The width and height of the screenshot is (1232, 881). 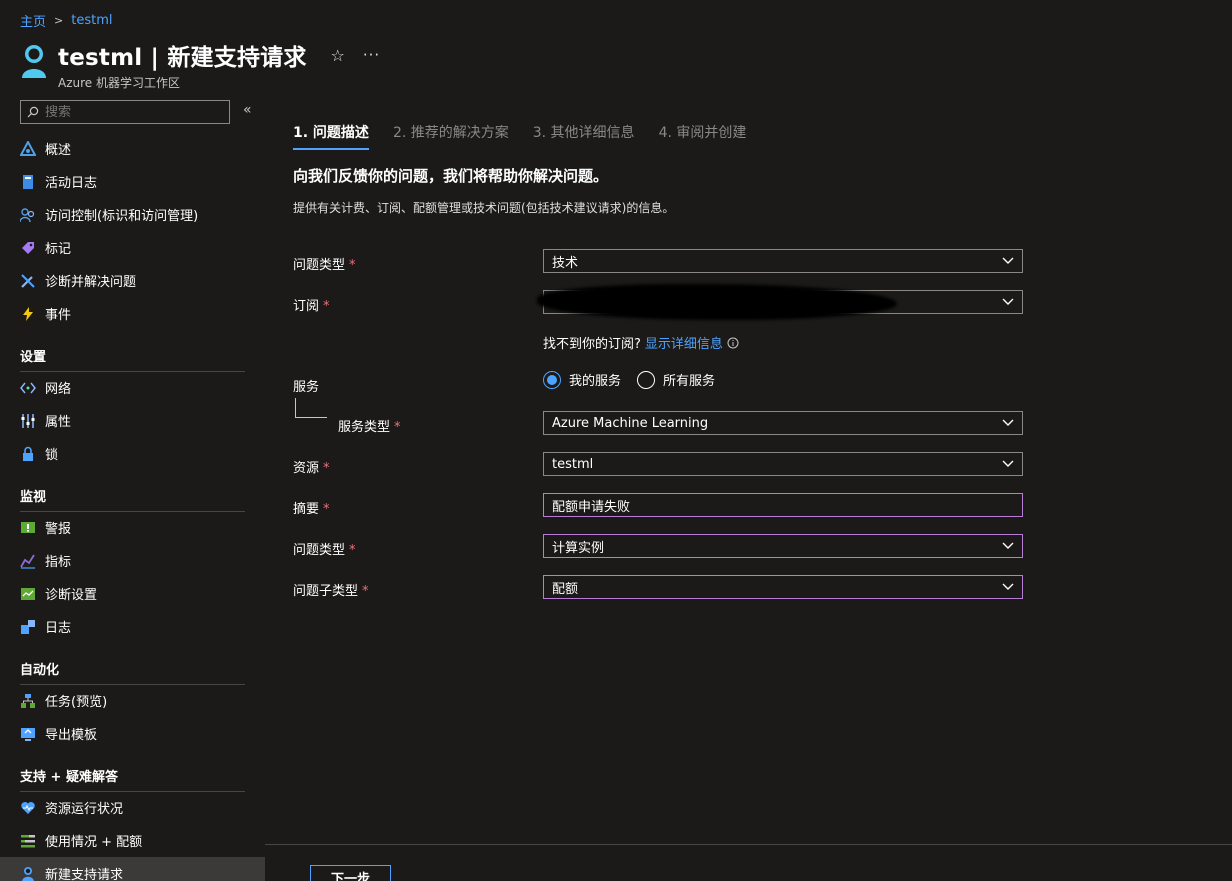 I want to click on page-header: testml | 新建支持请求 ☆ ··· Azure 机器学习工作区, so click(x=200, y=64).